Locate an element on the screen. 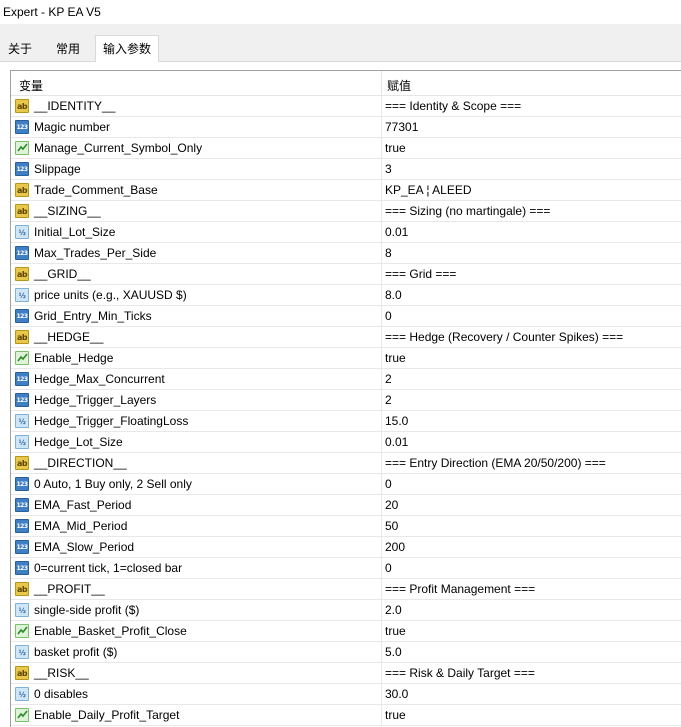 This screenshot has width=681, height=727. table-row: 123 EMA_Fast_Period 20 is located at coordinates (346, 505).